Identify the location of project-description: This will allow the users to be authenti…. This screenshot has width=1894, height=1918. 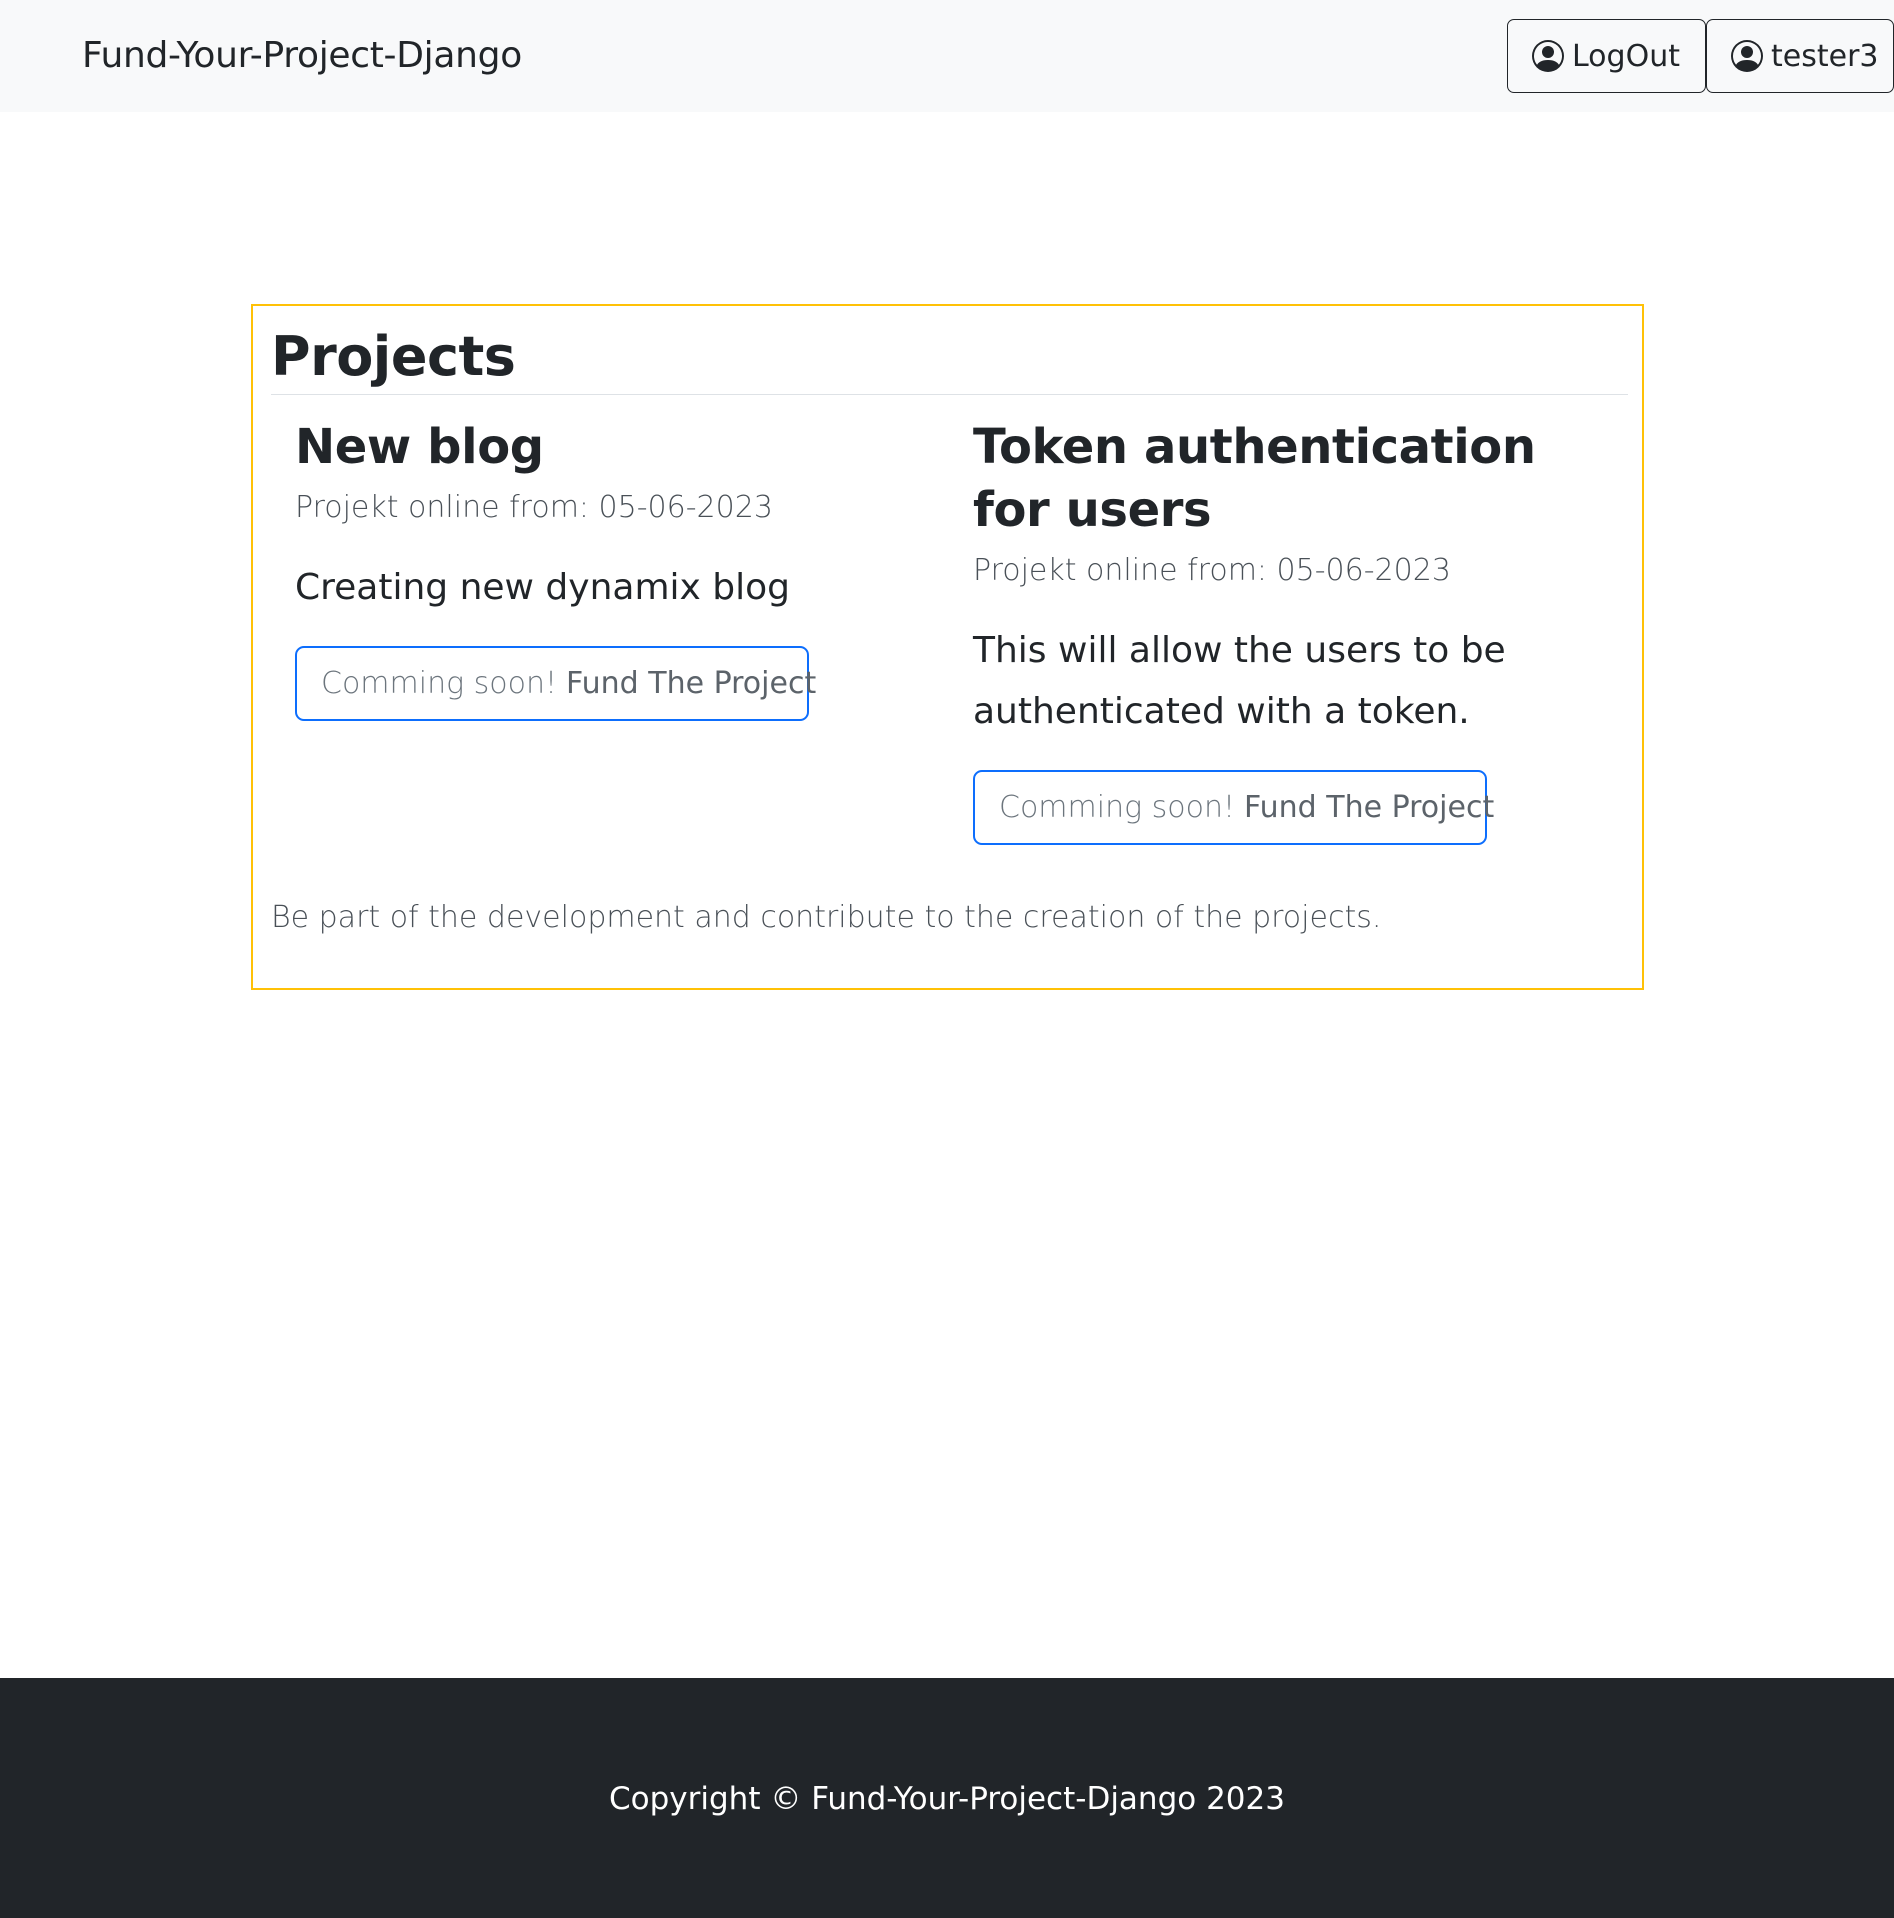
(1239, 681).